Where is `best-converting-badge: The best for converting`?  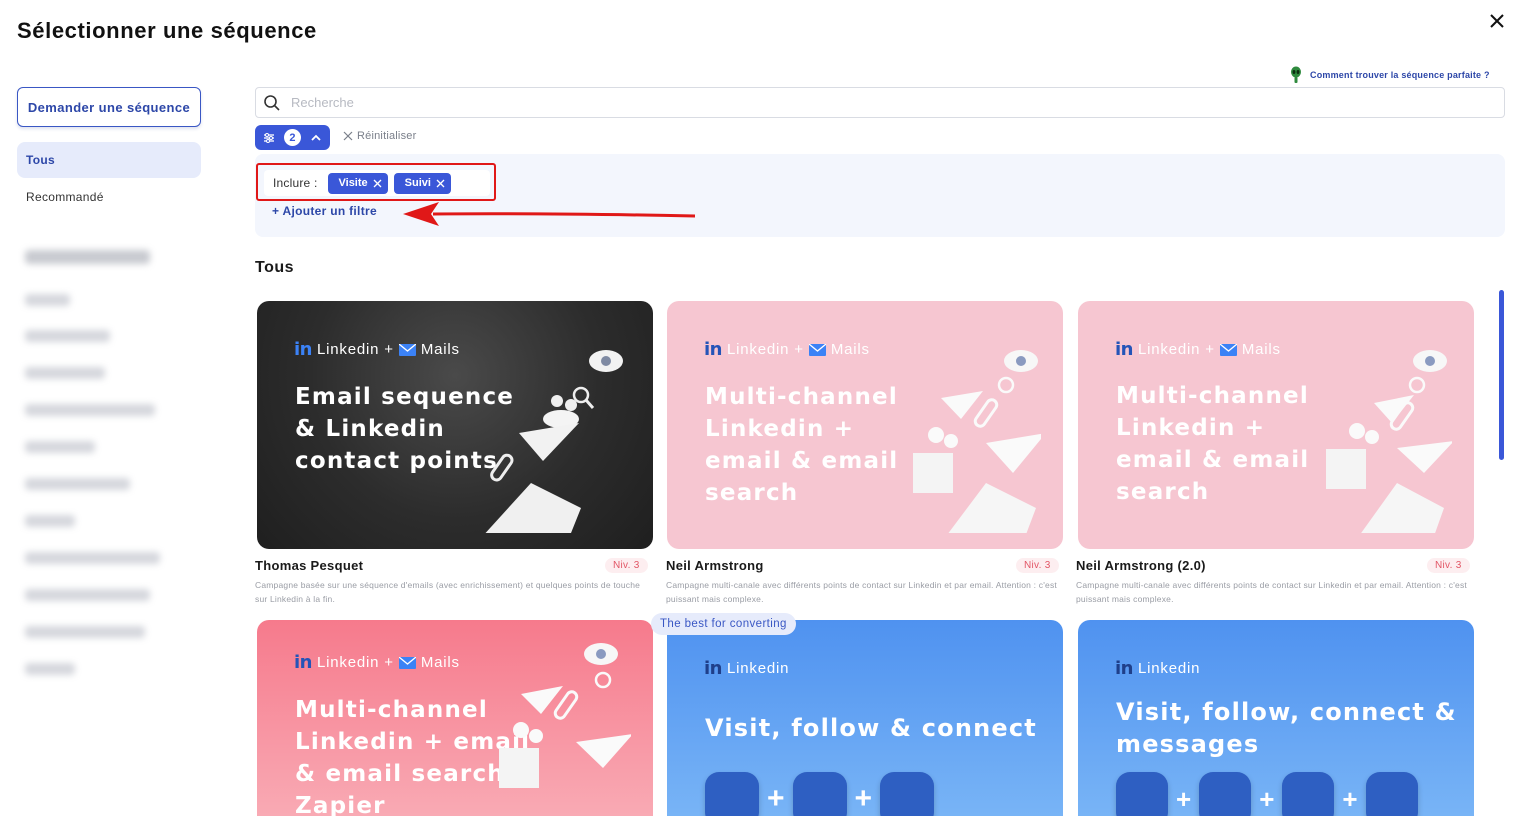
best-converting-badge: The best for converting is located at coordinates (723, 624).